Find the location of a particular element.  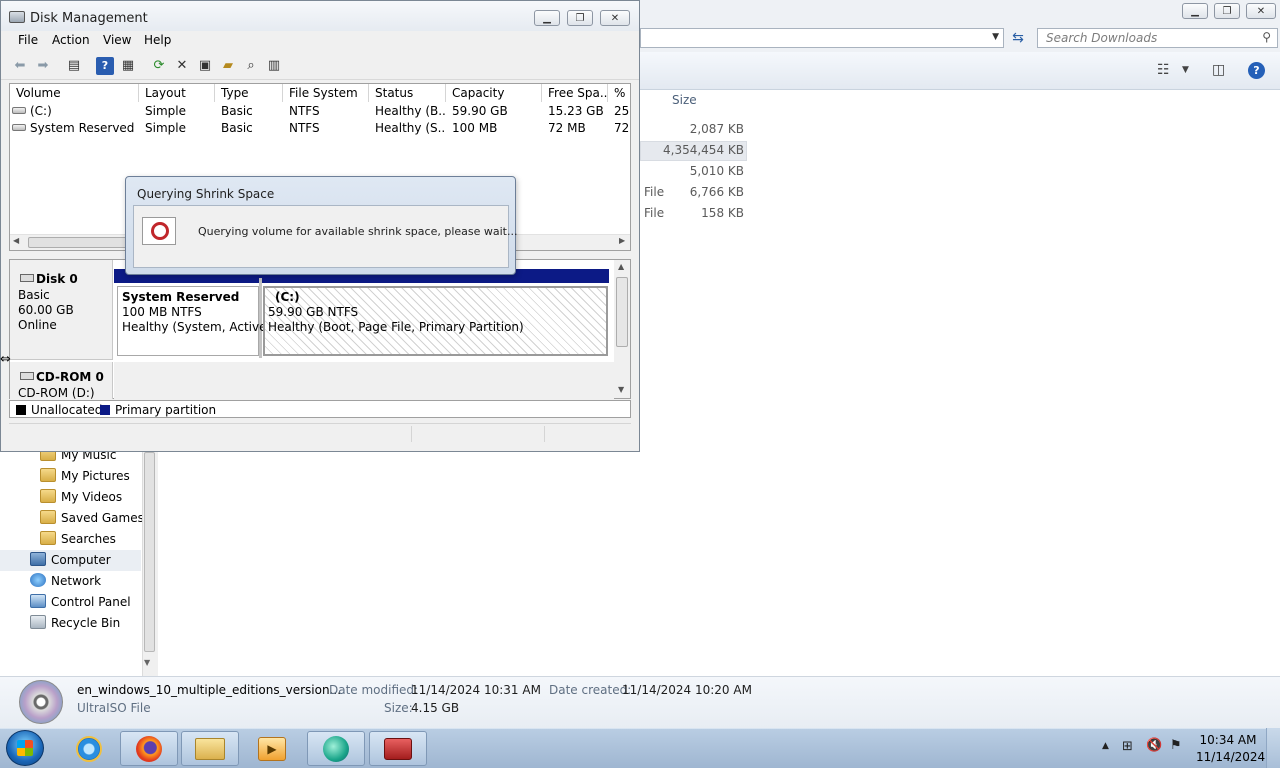

disk-size: 60.00 GB is located at coordinates (46, 310).